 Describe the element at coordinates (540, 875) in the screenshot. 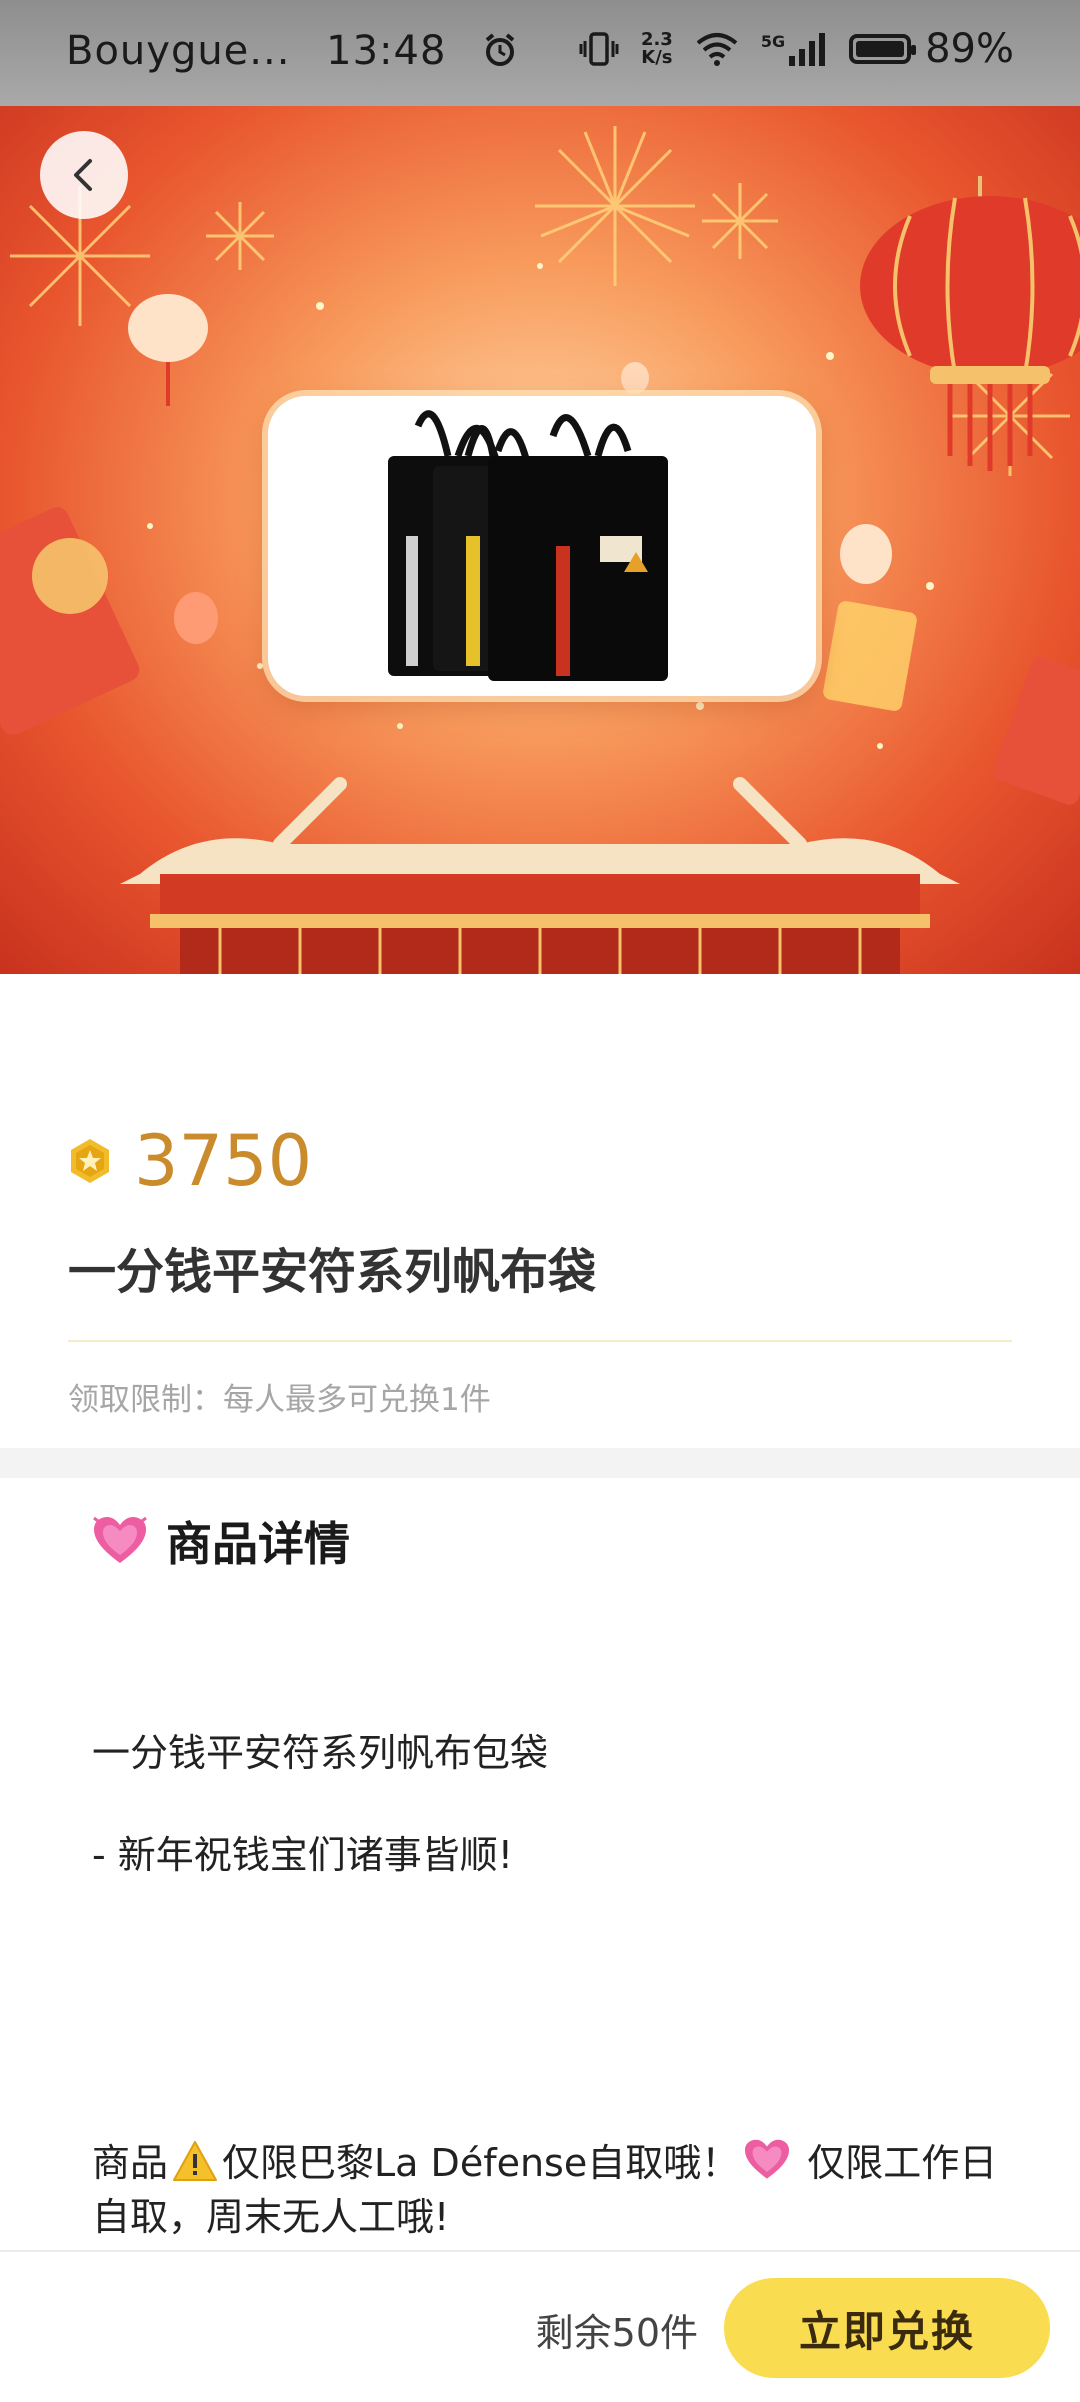

I see `temple-roof-decoration` at that location.